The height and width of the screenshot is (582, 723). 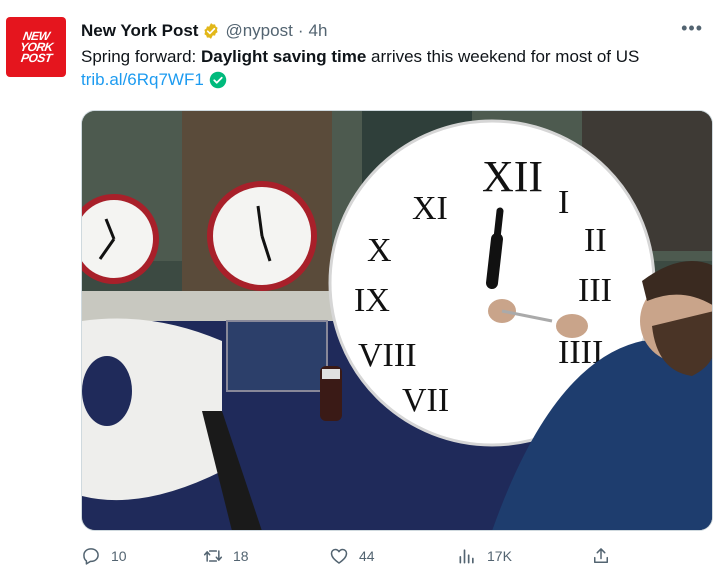 I want to click on avatar: NEW YORK POST, so click(x=36, y=47).